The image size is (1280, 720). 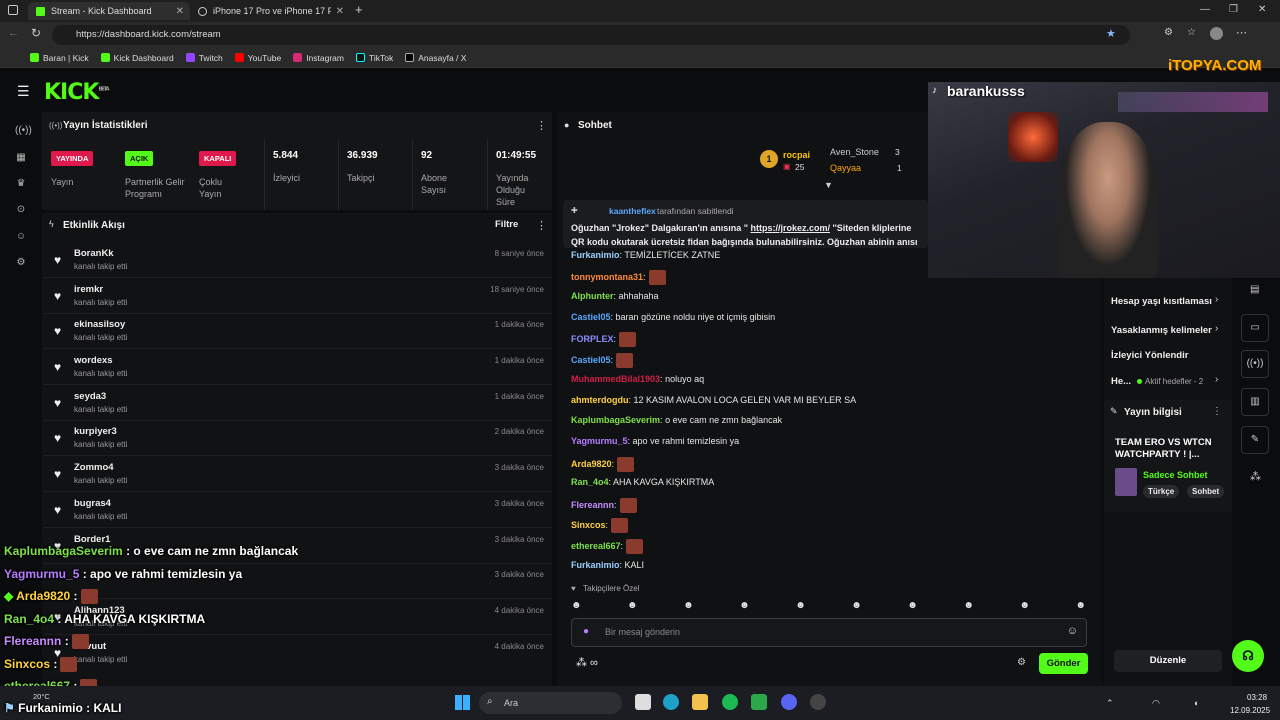 What do you see at coordinates (93, 360) in the screenshot?
I see `follower-name: wordexs` at bounding box center [93, 360].